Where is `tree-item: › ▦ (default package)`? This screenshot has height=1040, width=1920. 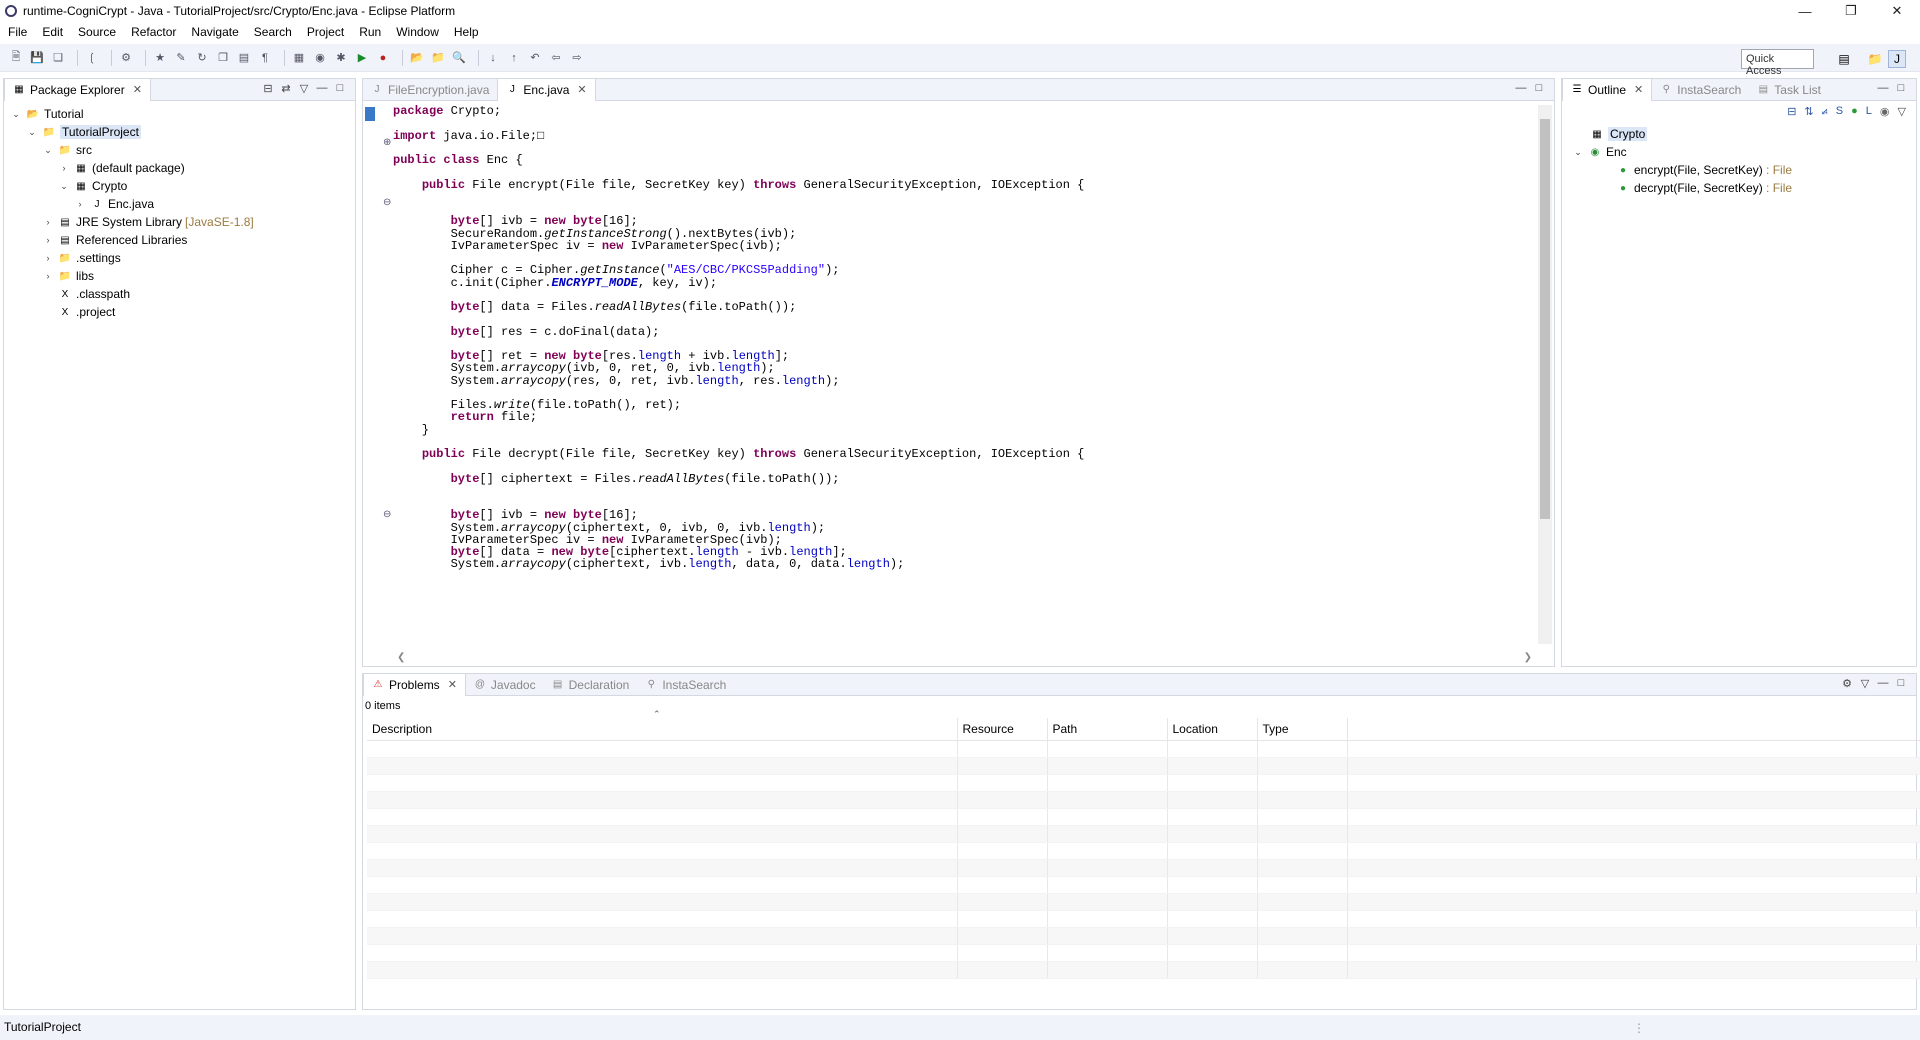 tree-item: › ▦ (default package) is located at coordinates (179, 168).